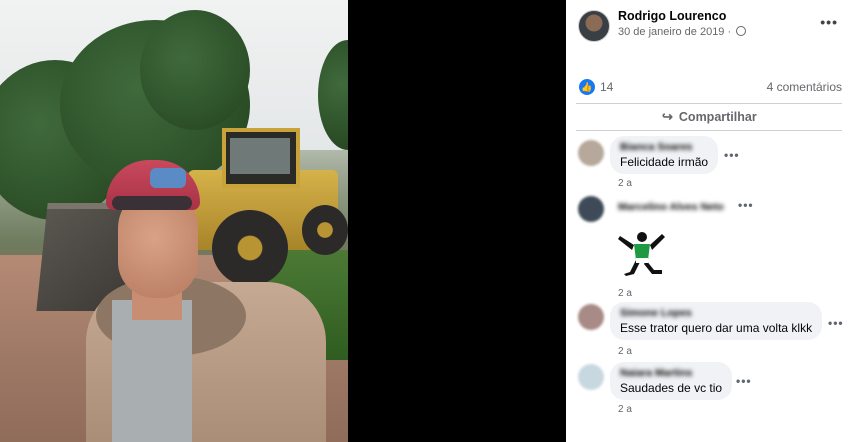 This screenshot has width=850, height=442. Describe the element at coordinates (195, 70) in the screenshot. I see `photo-tree` at that location.